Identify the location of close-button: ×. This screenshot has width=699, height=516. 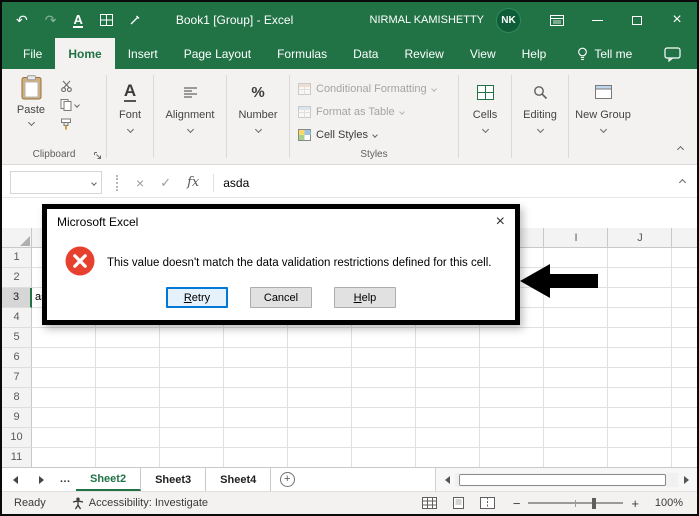
(677, 20).